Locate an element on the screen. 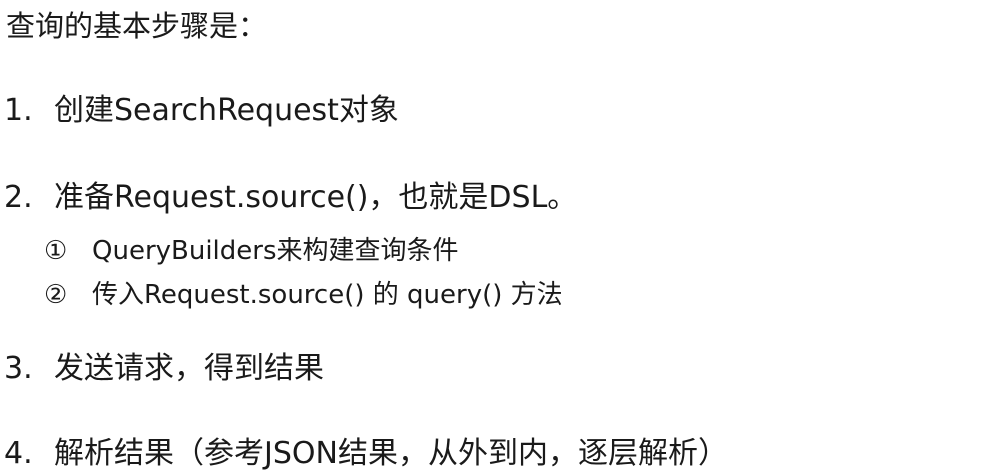 The height and width of the screenshot is (473, 995). step-3-text: 发送请求，得到结果 is located at coordinates (189, 368).